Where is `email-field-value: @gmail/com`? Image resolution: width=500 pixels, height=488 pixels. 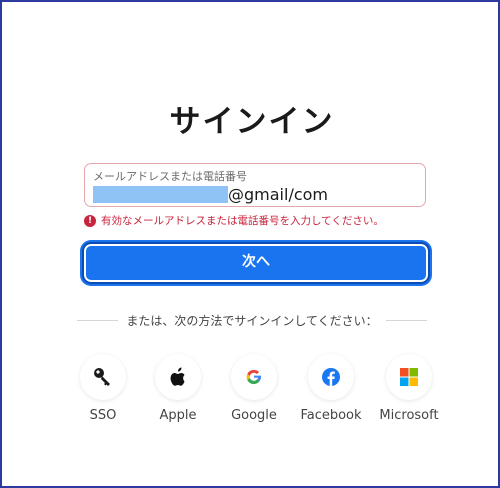
email-field-value: @gmail/com is located at coordinates (210, 194).